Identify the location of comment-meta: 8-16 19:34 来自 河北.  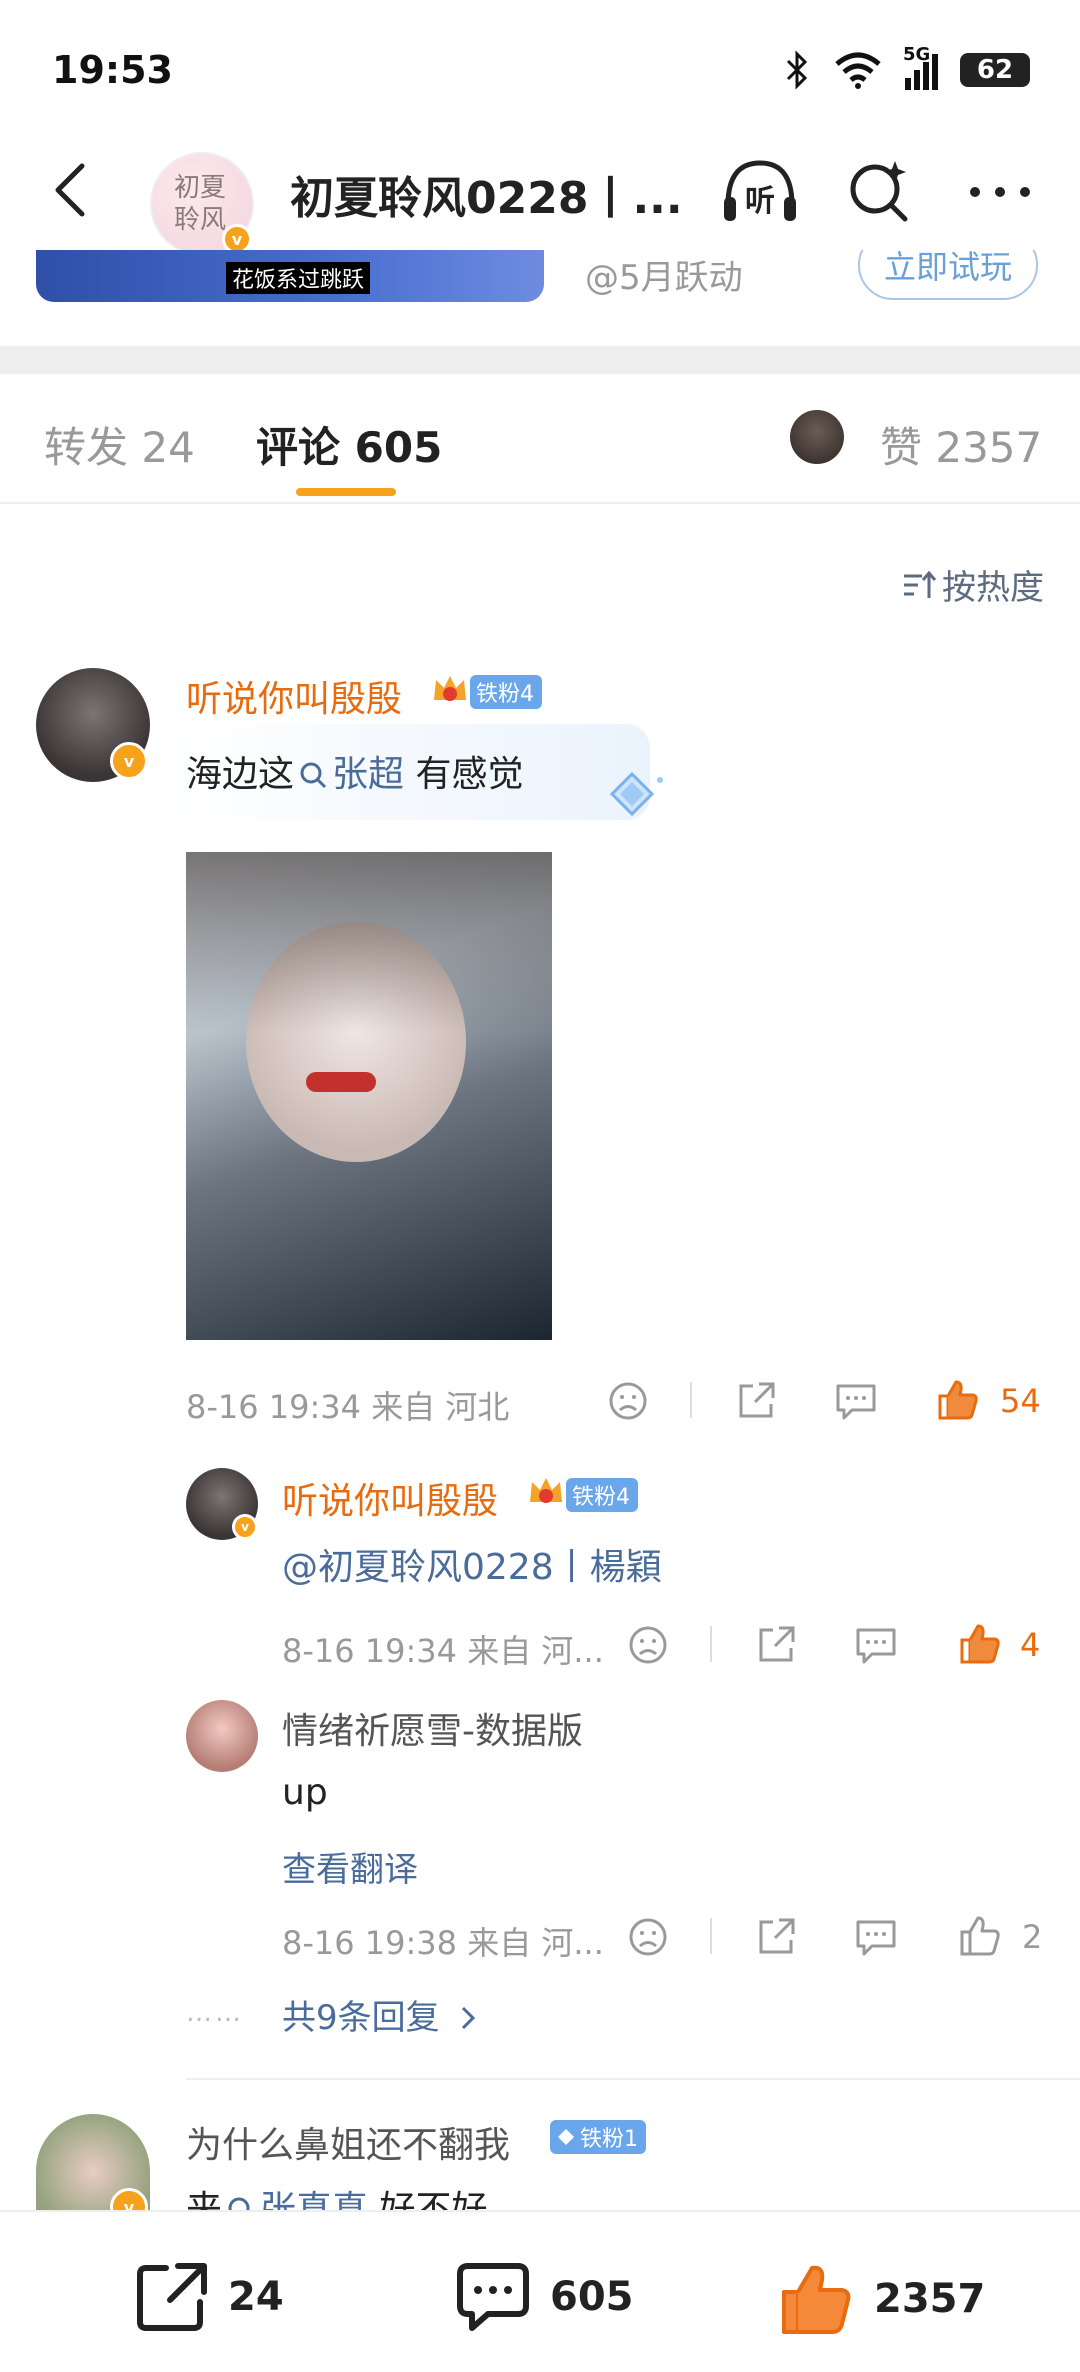
(348, 1407).